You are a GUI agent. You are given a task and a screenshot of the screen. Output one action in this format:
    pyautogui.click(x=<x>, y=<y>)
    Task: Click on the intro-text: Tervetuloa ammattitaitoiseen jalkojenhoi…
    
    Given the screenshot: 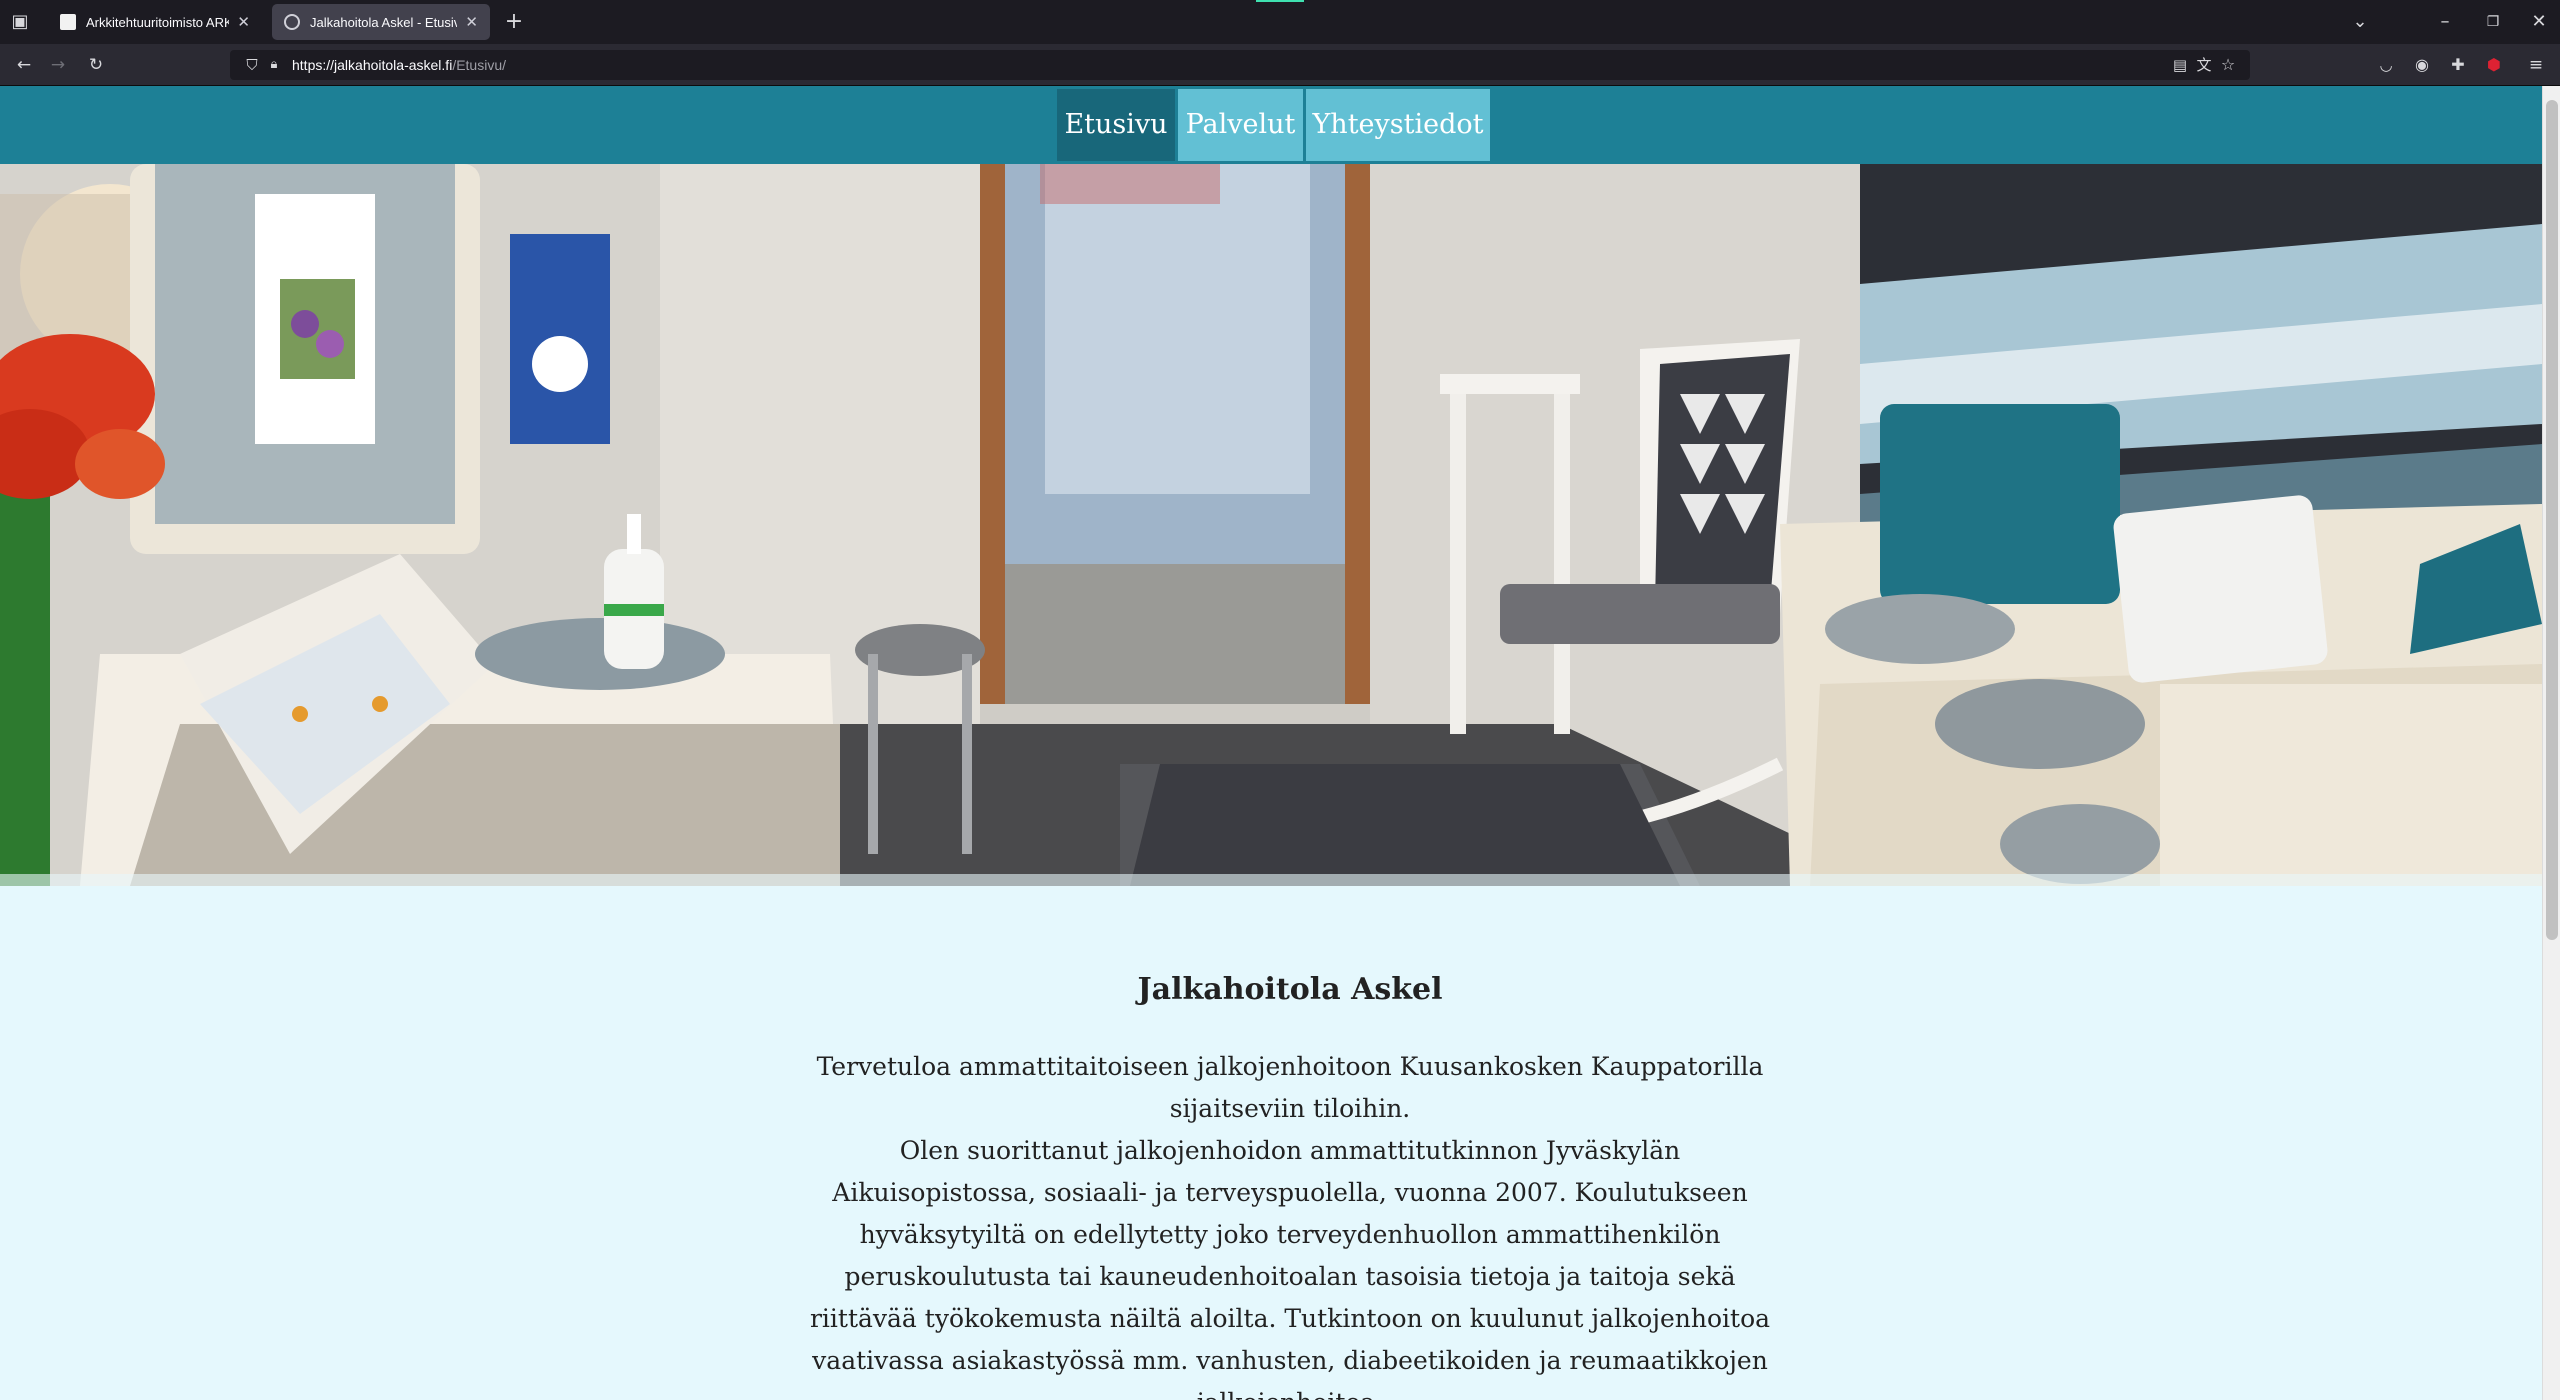 What is the action you would take?
    pyautogui.click(x=1290, y=1223)
    